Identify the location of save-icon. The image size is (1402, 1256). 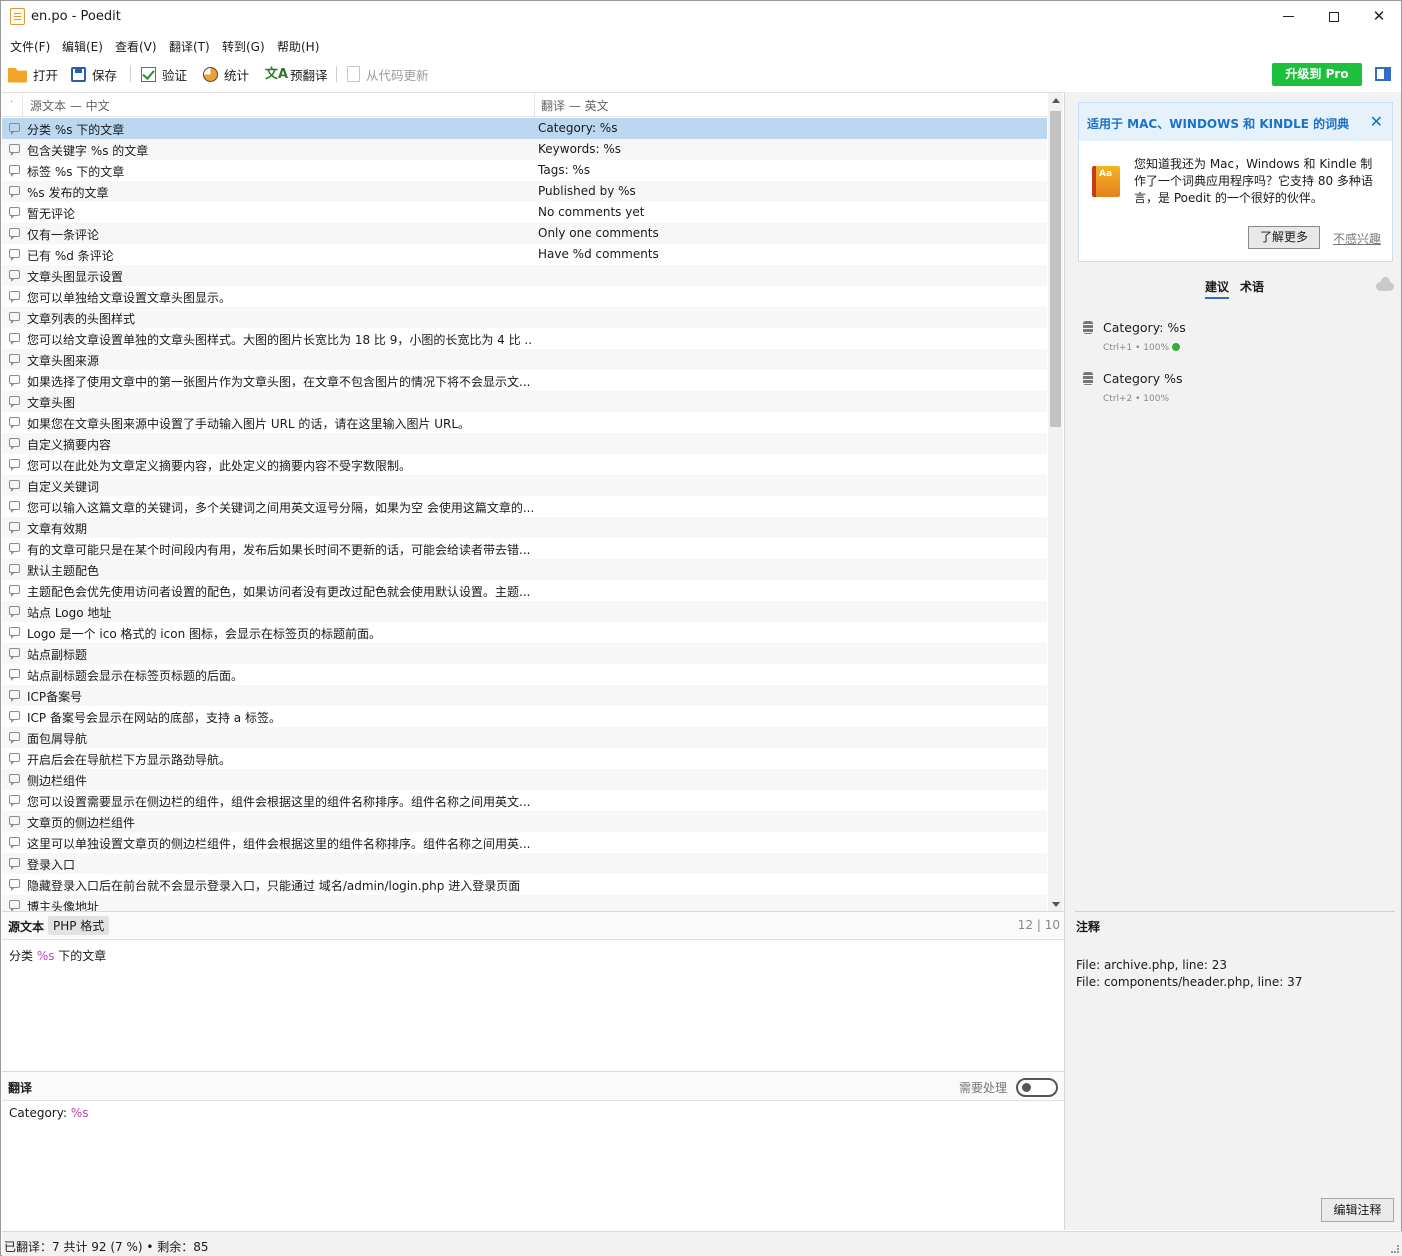
(78, 74).